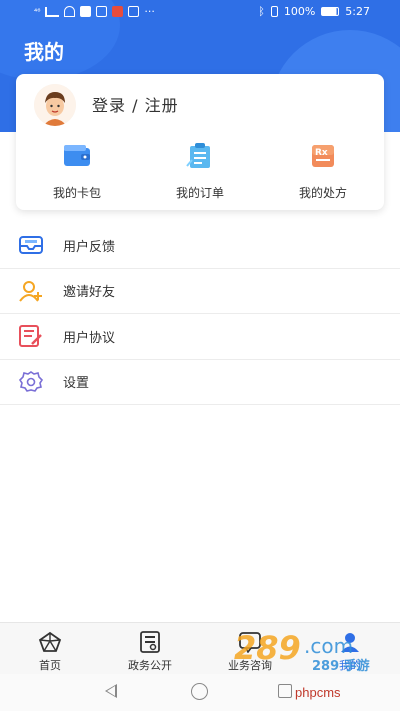 This screenshot has width=400, height=711. What do you see at coordinates (44, 52) in the screenshot?
I see `page-title: 我的` at bounding box center [44, 52].